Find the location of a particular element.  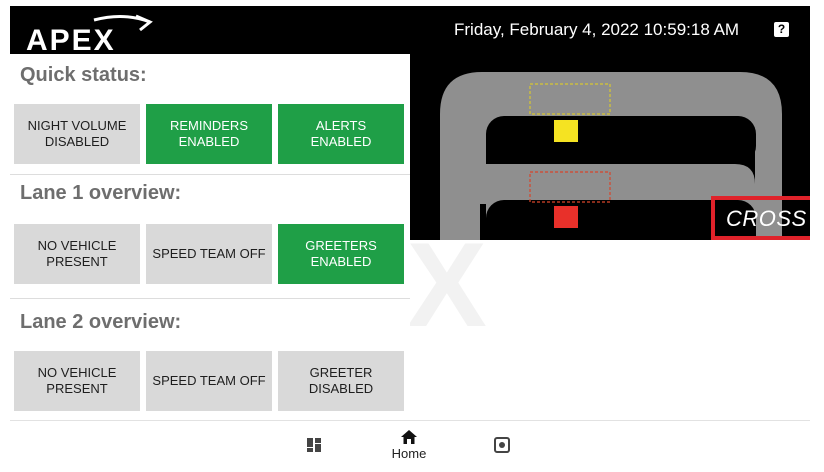

datetime-display: Friday, February 4, 2022 10:59:18 AM is located at coordinates (597, 29).